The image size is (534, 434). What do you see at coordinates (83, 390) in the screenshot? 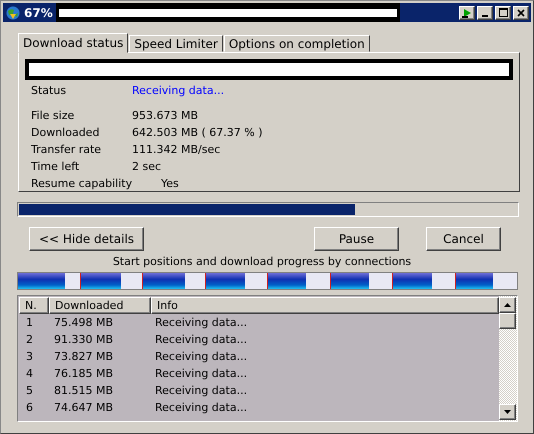
I see `table-cell-text: 81.515 MB` at bounding box center [83, 390].